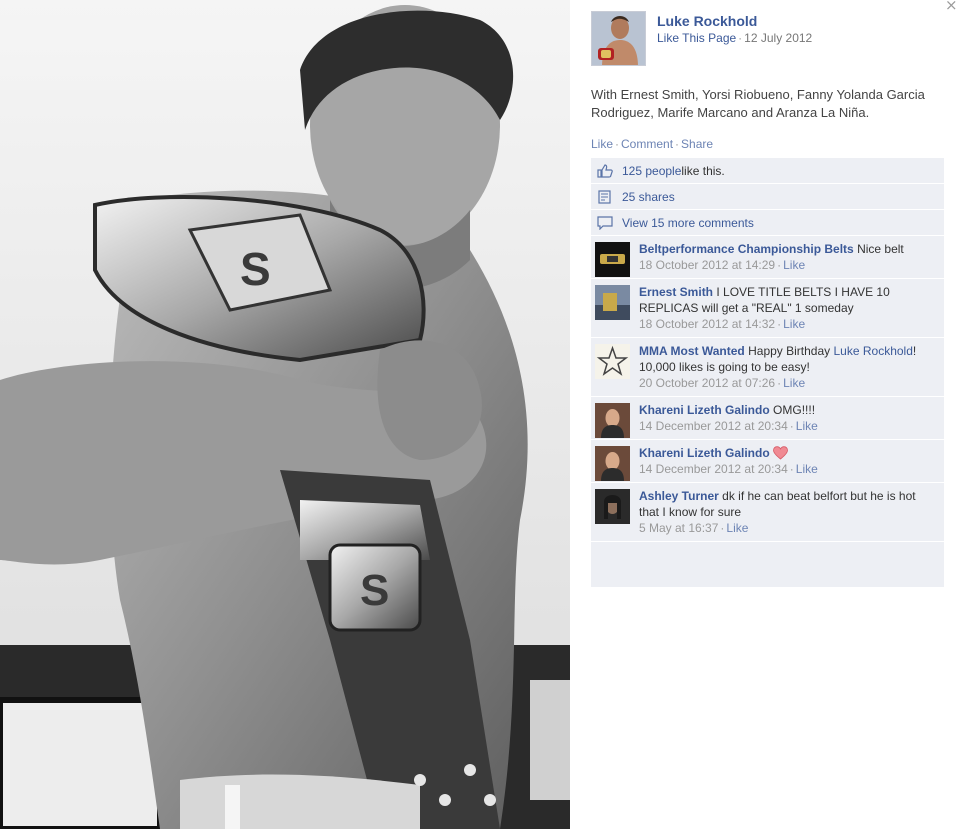 This screenshot has width=962, height=829. What do you see at coordinates (767, 171) in the screenshot?
I see `likes-row: 125 people like this.` at bounding box center [767, 171].